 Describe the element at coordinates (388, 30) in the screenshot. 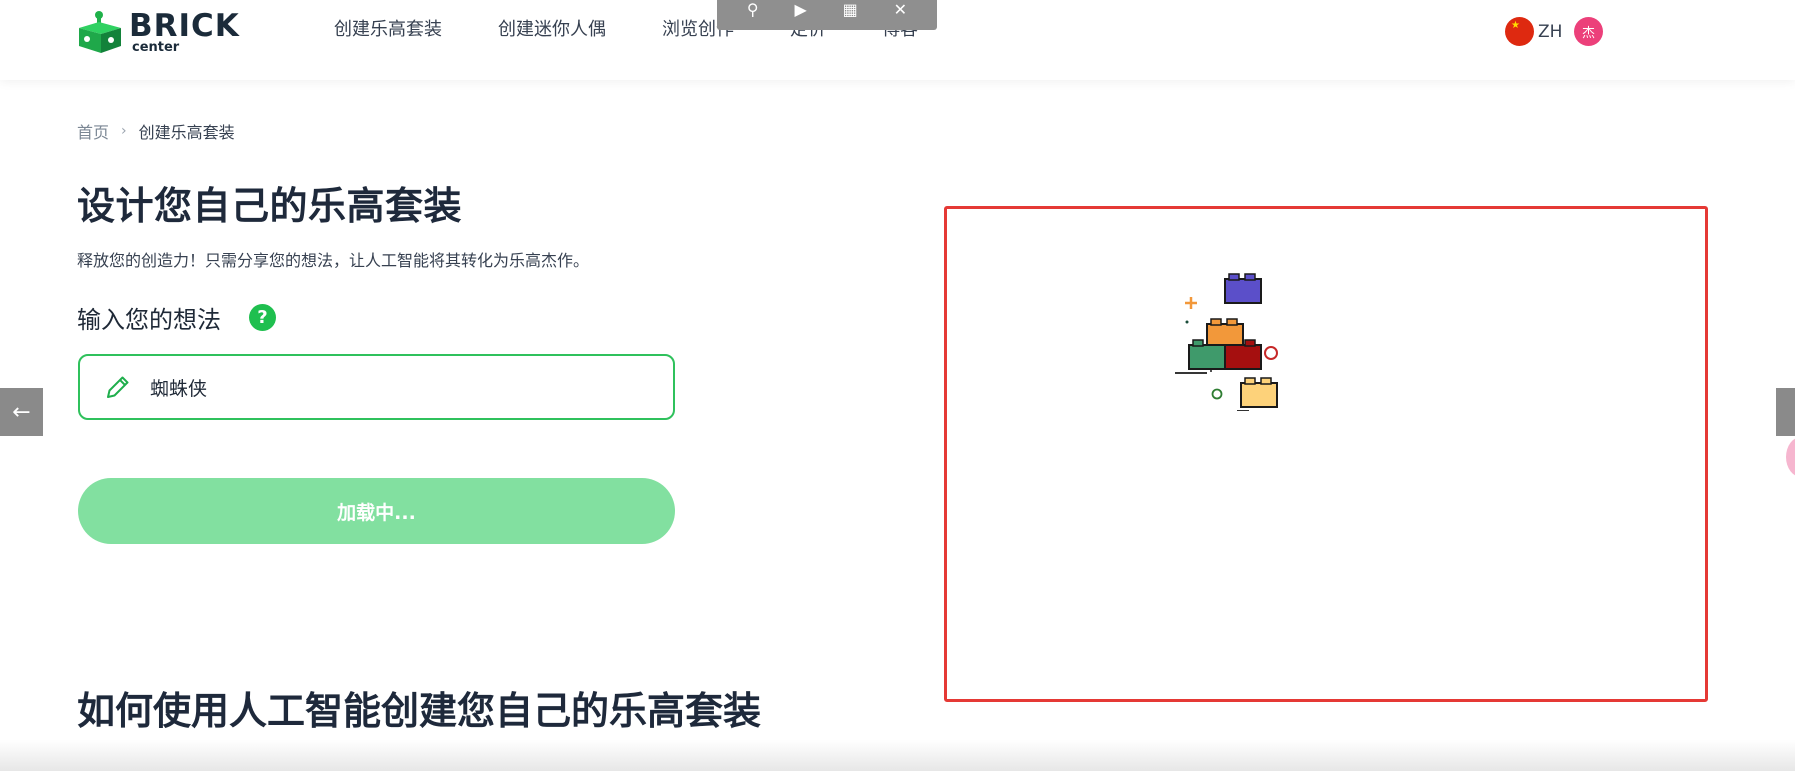

I see `nav-create-lego-set: 创建乐高套装` at that location.